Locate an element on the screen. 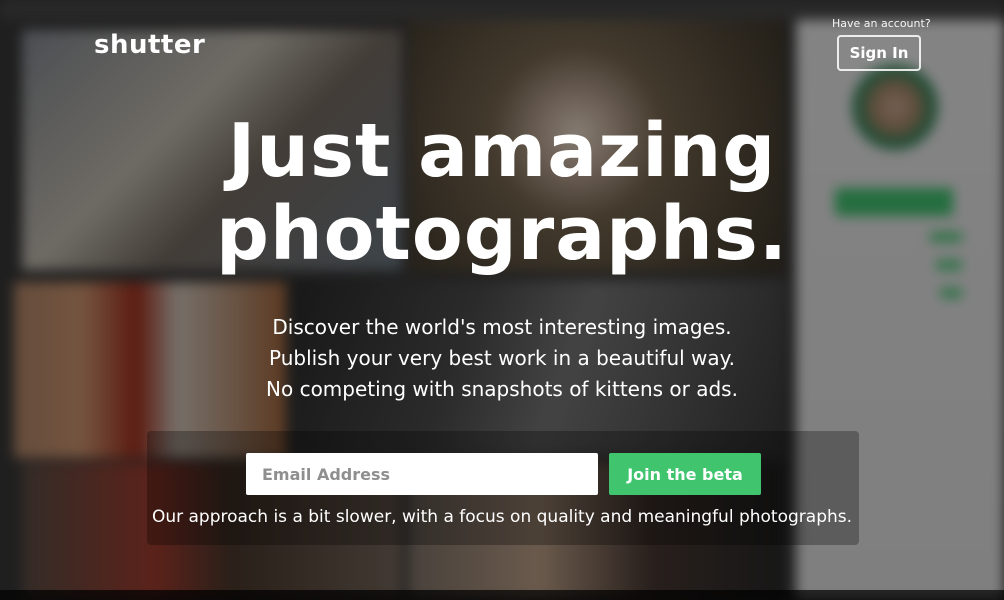 This screenshot has width=1004, height=600. sign-in-button: Sign In is located at coordinates (879, 53).